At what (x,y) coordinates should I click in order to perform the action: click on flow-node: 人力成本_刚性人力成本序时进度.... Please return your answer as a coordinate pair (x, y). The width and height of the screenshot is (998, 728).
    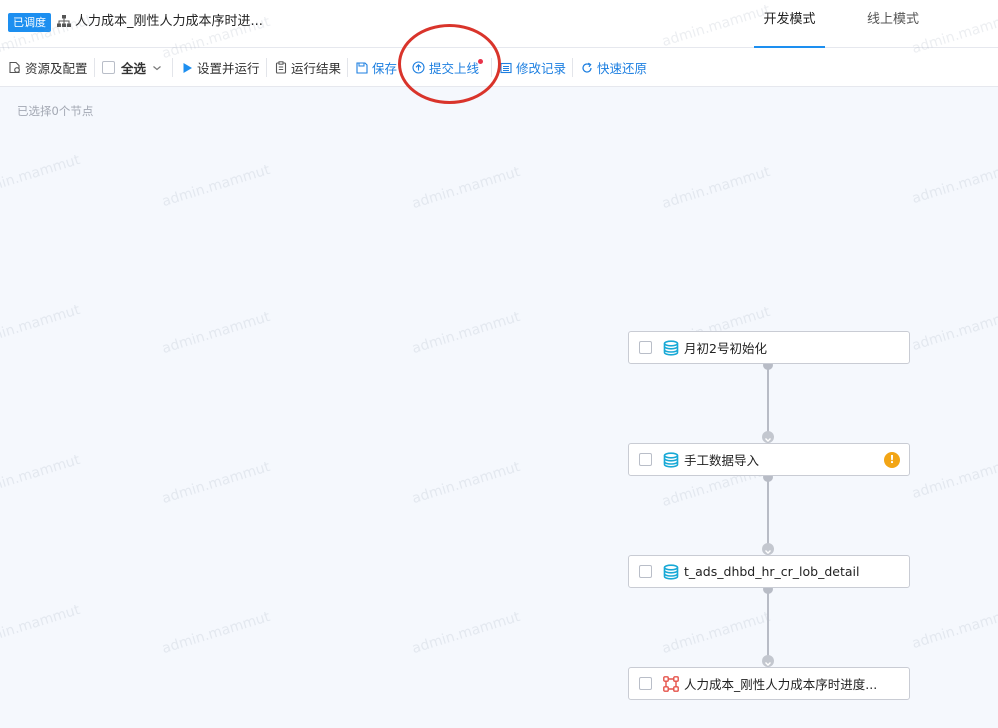
    Looking at the image, I should click on (769, 683).